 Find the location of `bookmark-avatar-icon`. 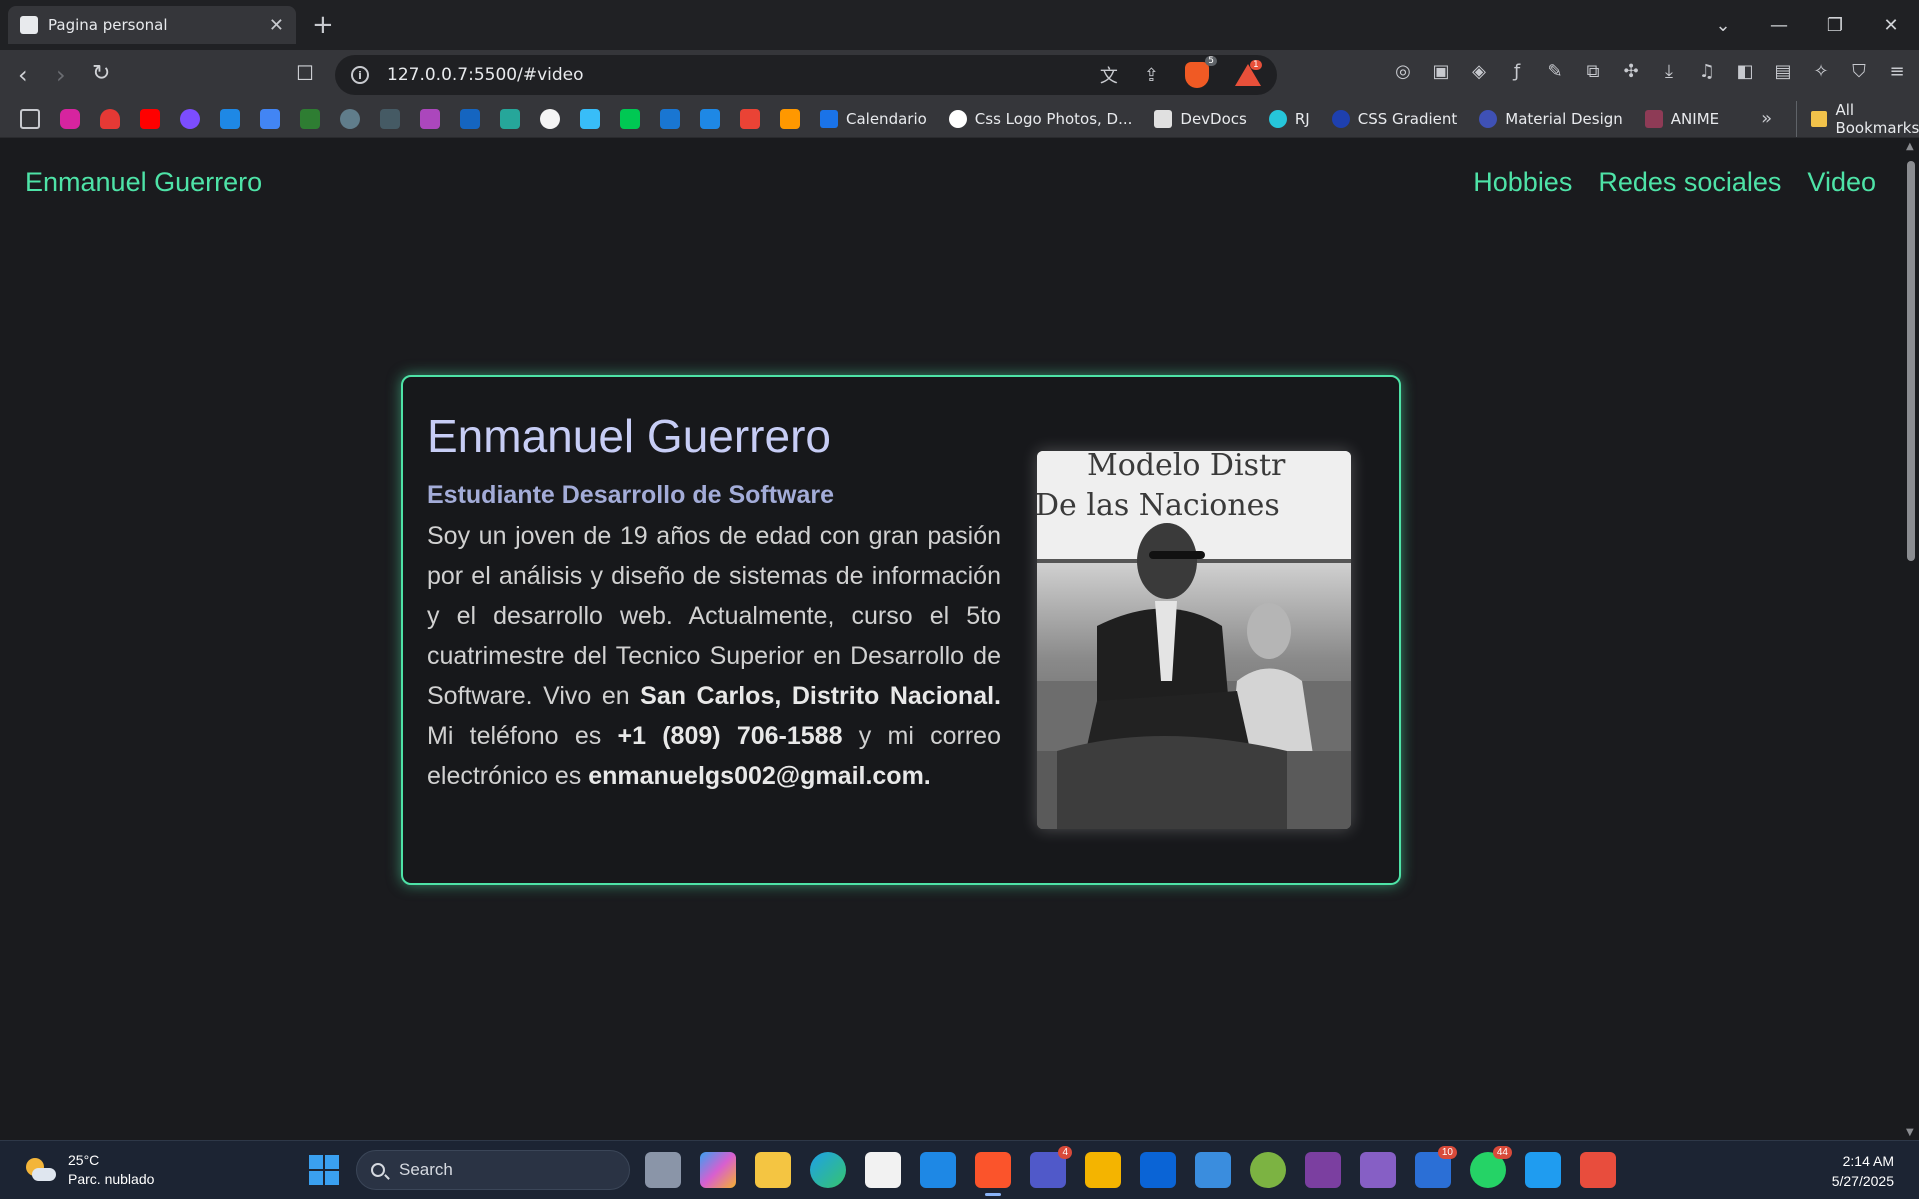

bookmark-avatar-icon is located at coordinates (430, 118).